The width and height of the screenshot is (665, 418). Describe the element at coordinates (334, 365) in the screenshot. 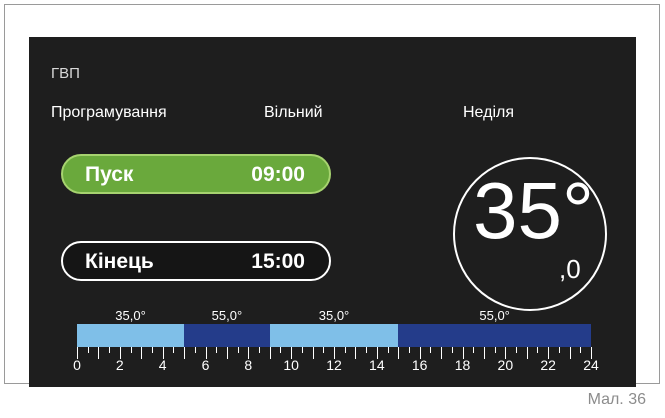

I see `hour-label: 12` at that location.